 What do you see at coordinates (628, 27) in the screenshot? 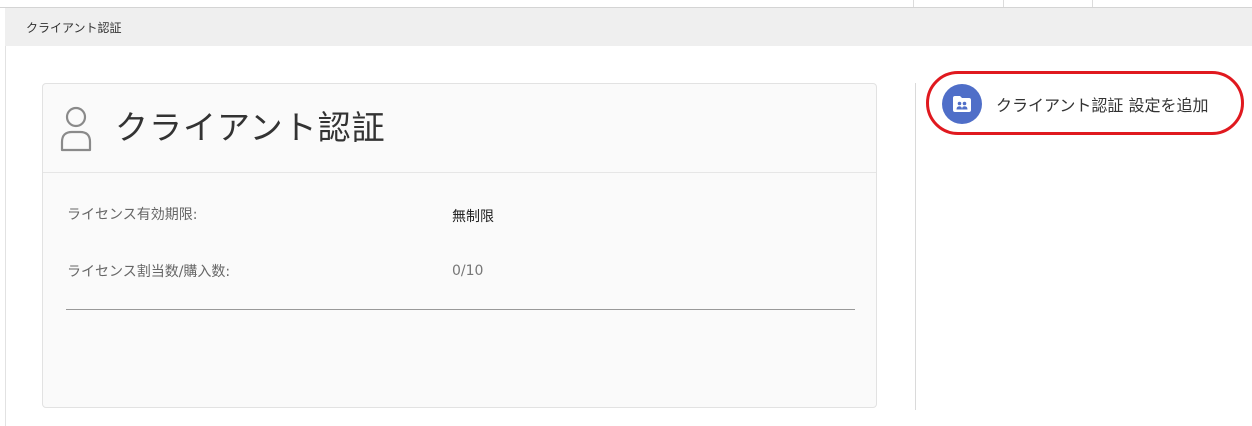
I see `breadcrumb: クライアント認証` at bounding box center [628, 27].